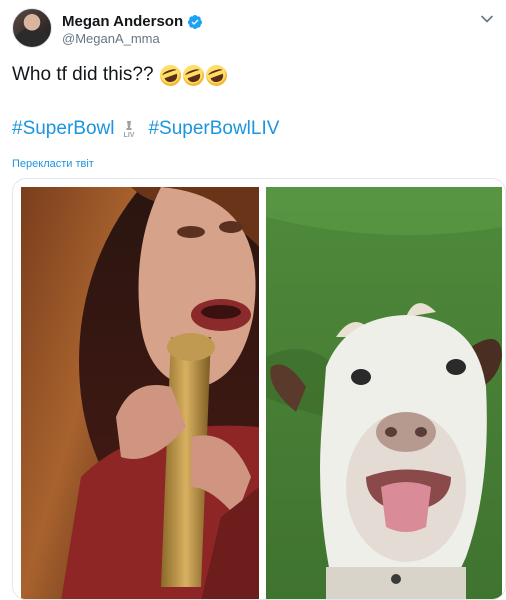 The image size is (506, 600). I want to click on emoji-group, so click(193, 75).